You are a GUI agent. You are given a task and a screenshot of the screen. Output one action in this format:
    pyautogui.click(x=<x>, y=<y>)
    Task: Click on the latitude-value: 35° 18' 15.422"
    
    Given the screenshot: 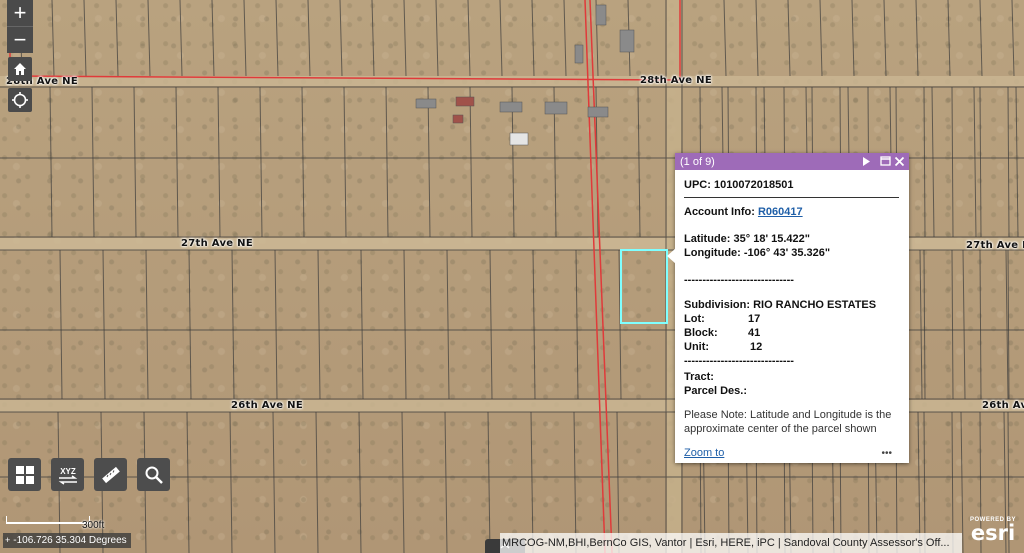 What is the action you would take?
    pyautogui.click(x=771, y=239)
    